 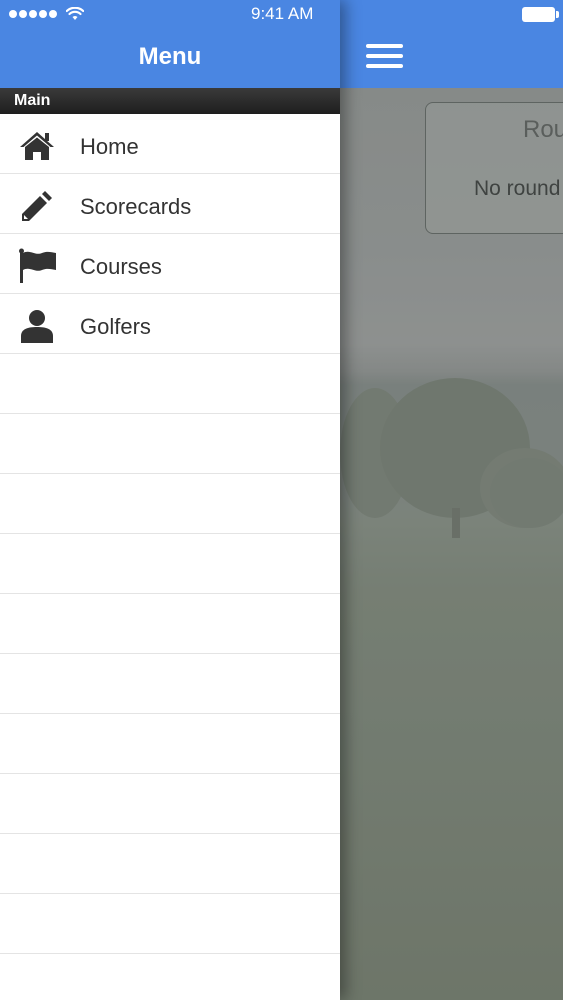 What do you see at coordinates (121, 266) in the screenshot?
I see `menu-item-label: Courses` at bounding box center [121, 266].